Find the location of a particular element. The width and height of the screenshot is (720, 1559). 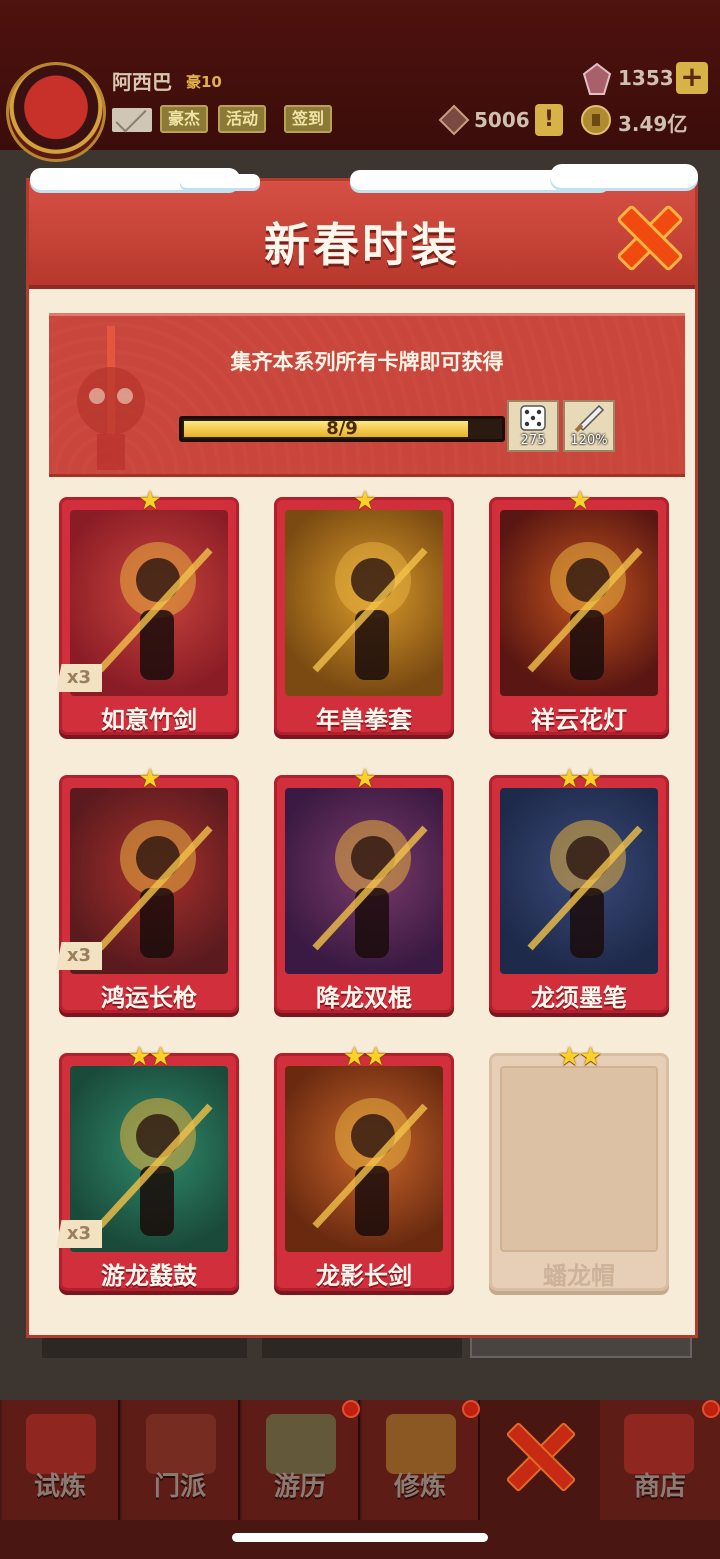

close-icon is located at coordinates (647, 235).